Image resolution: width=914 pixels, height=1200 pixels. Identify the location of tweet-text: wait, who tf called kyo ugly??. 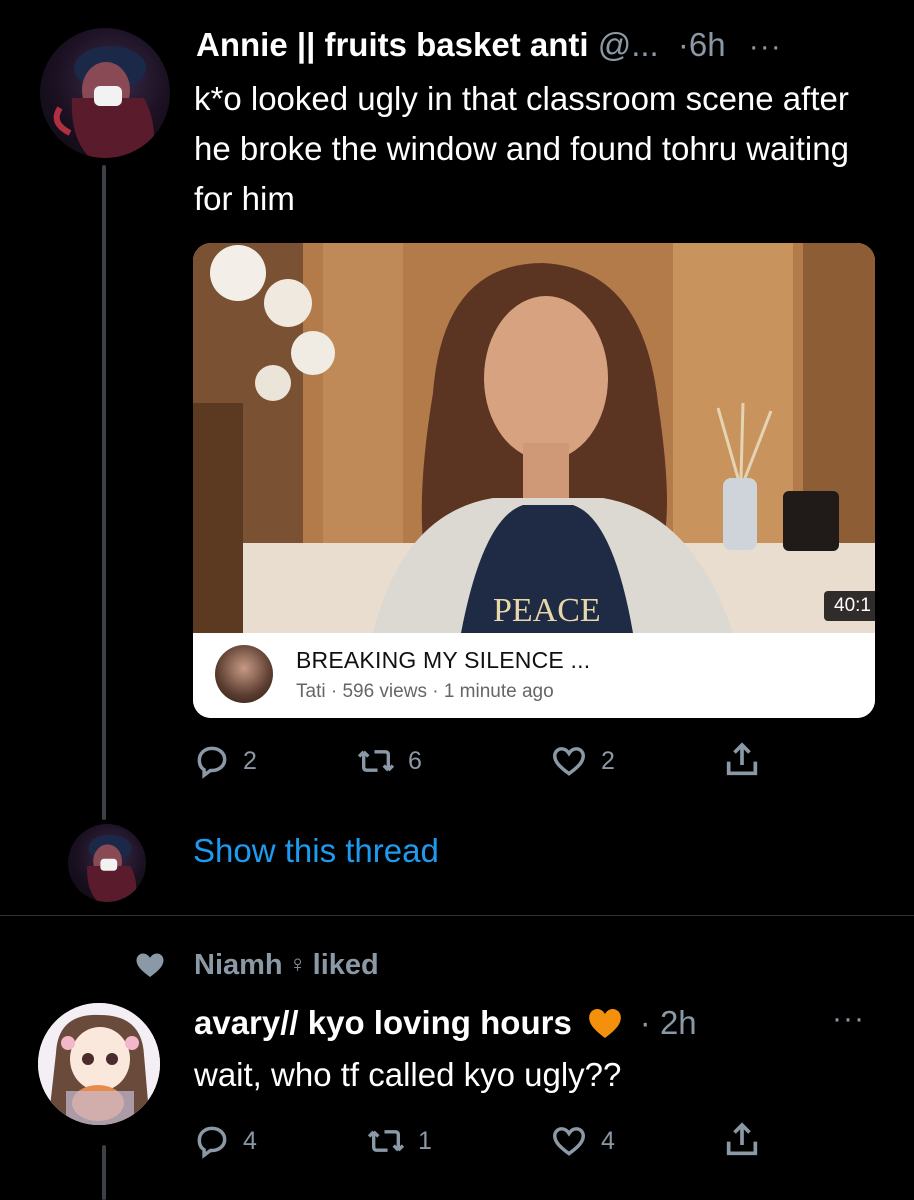
(408, 1074).